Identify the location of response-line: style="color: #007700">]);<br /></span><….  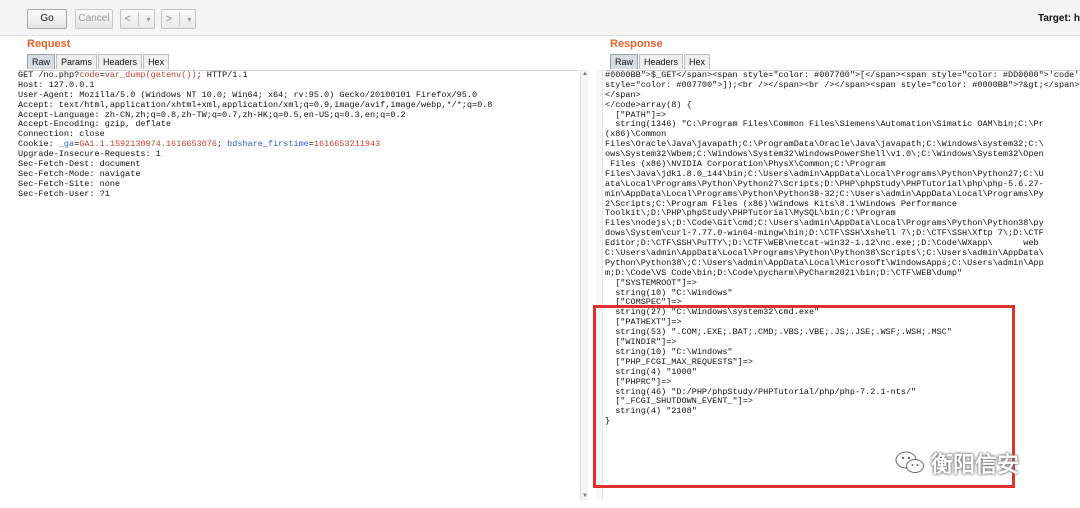
(842, 84).